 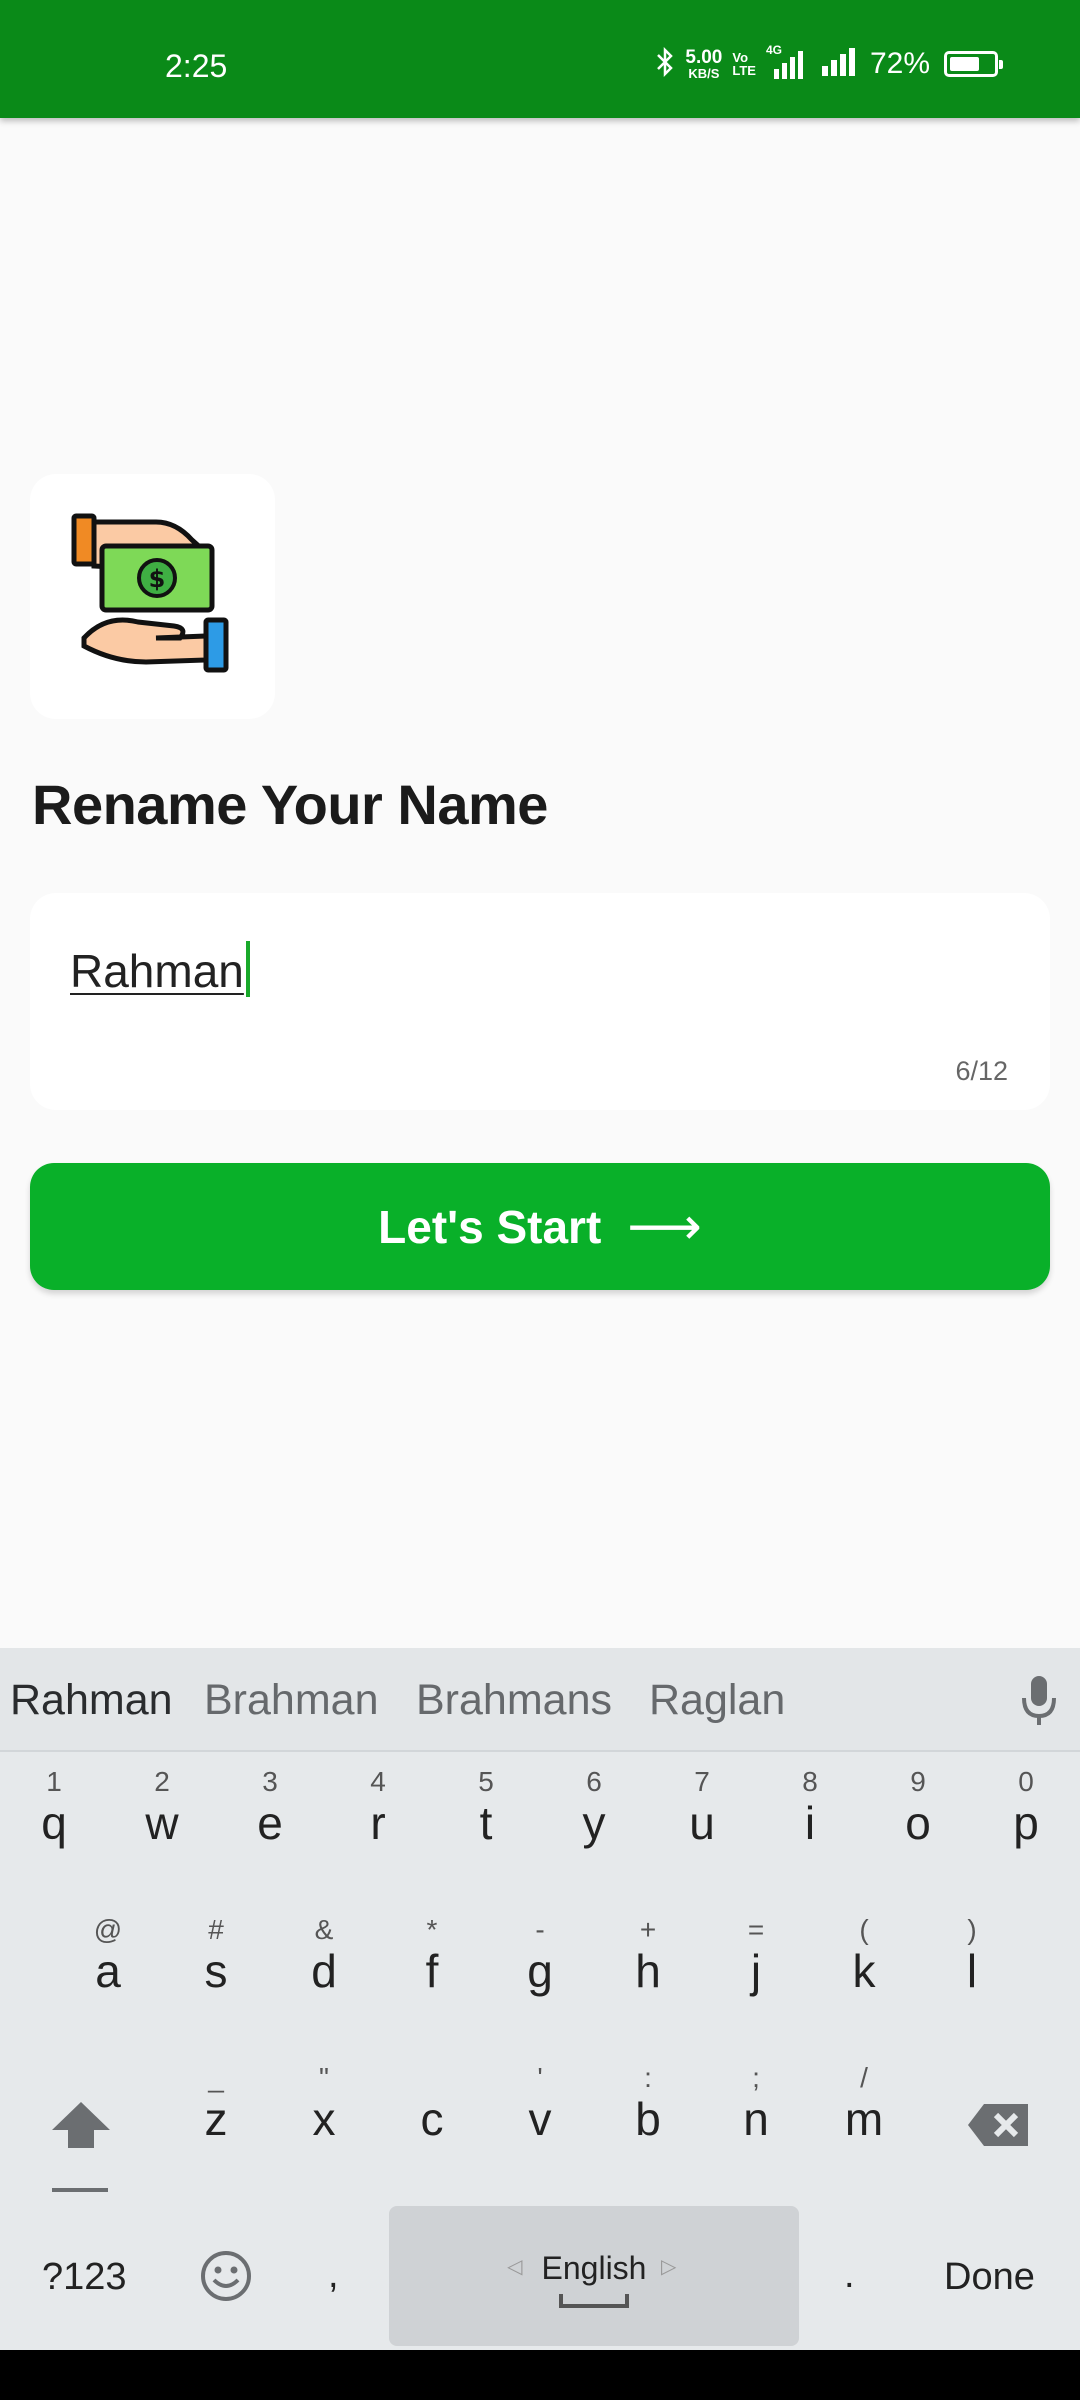 I want to click on key-label: h, so click(x=648, y=1971).